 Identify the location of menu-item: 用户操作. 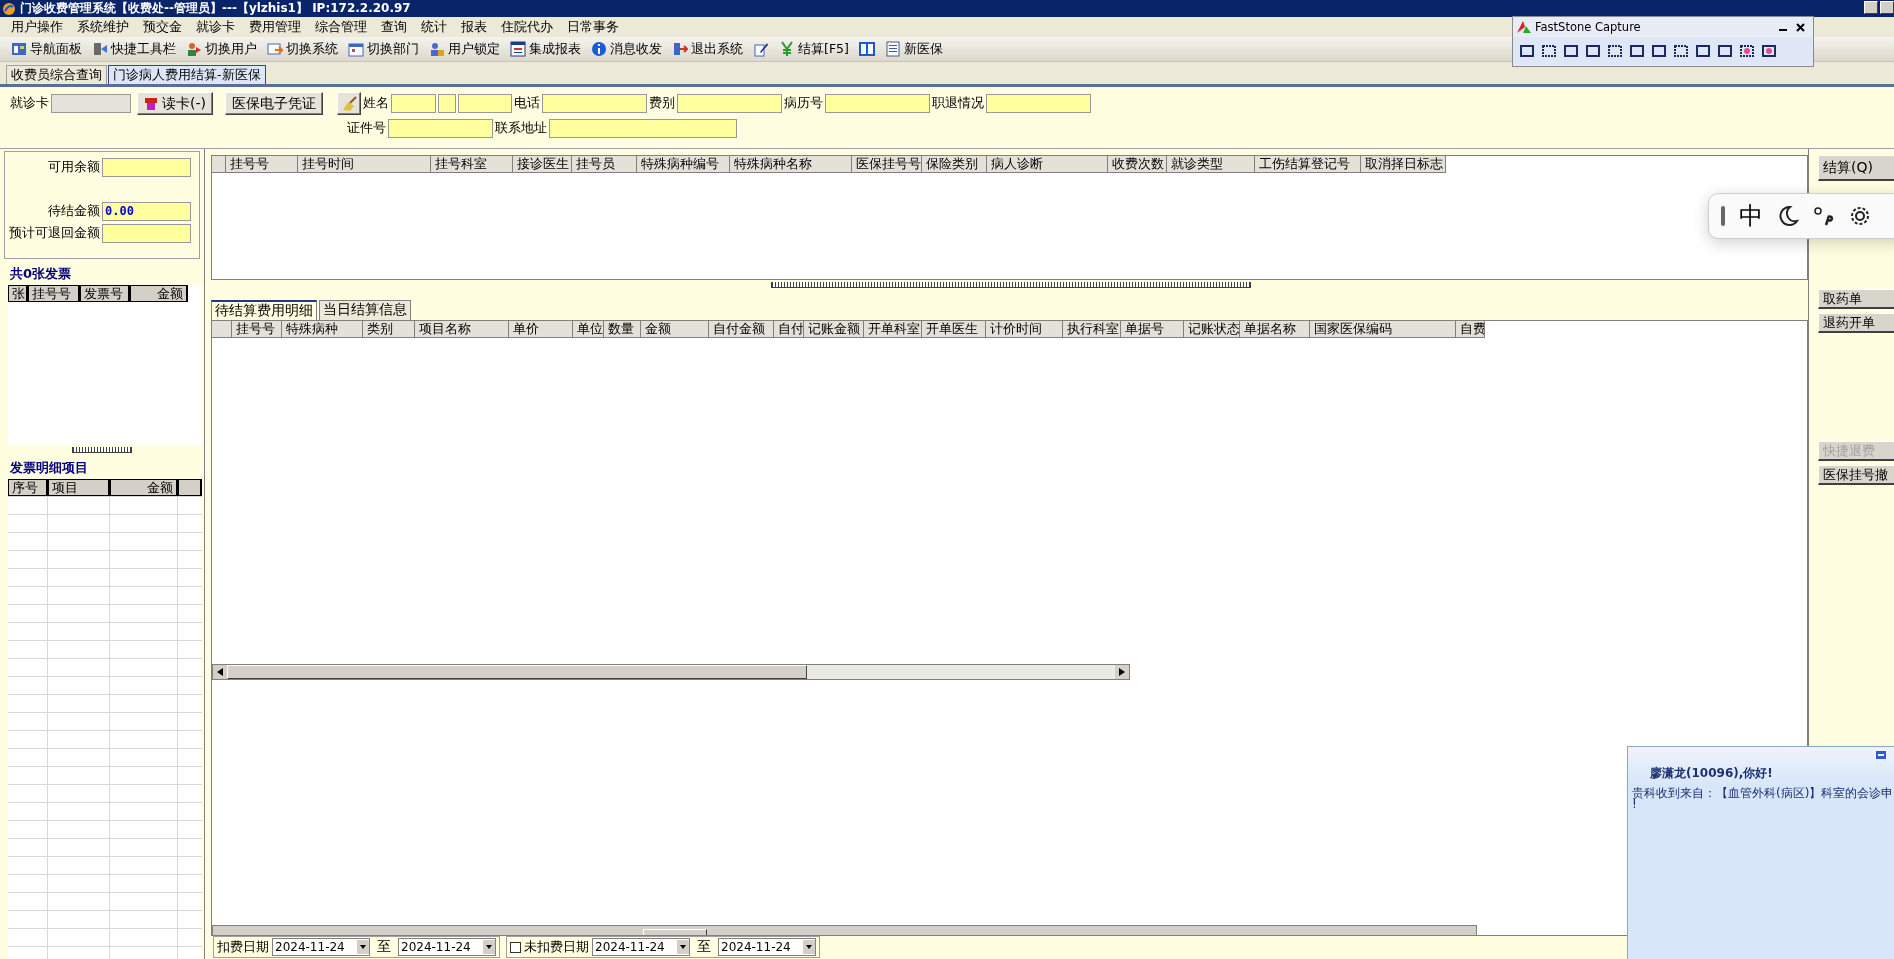
(37, 27).